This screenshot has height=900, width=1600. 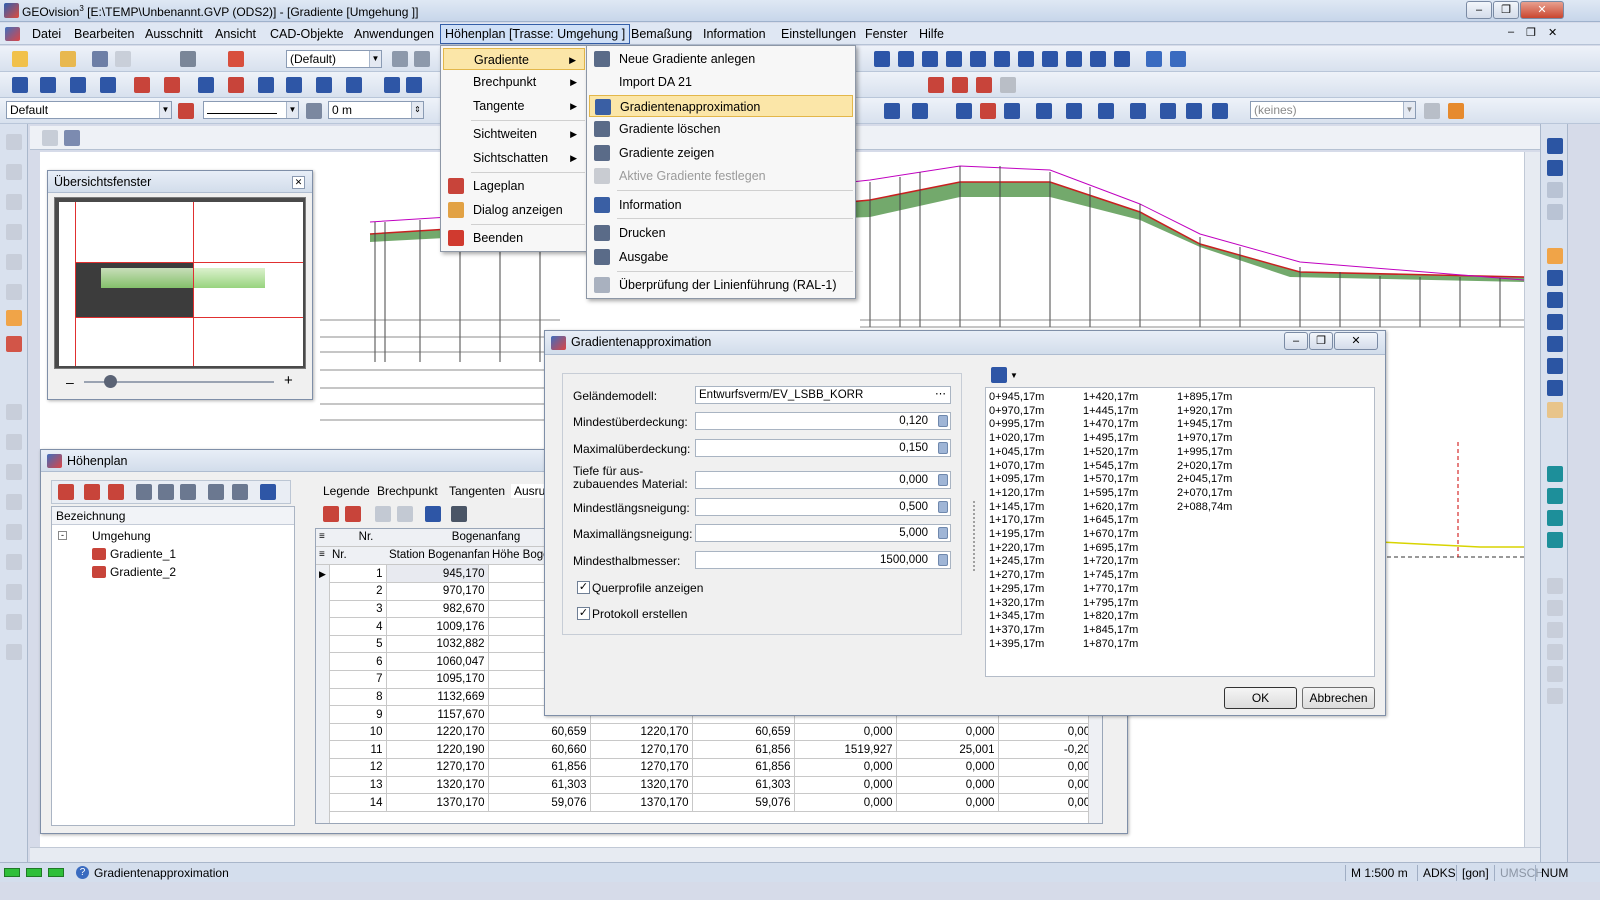 What do you see at coordinates (931, 34) in the screenshot?
I see `menu-hilfe: Hilfe` at bounding box center [931, 34].